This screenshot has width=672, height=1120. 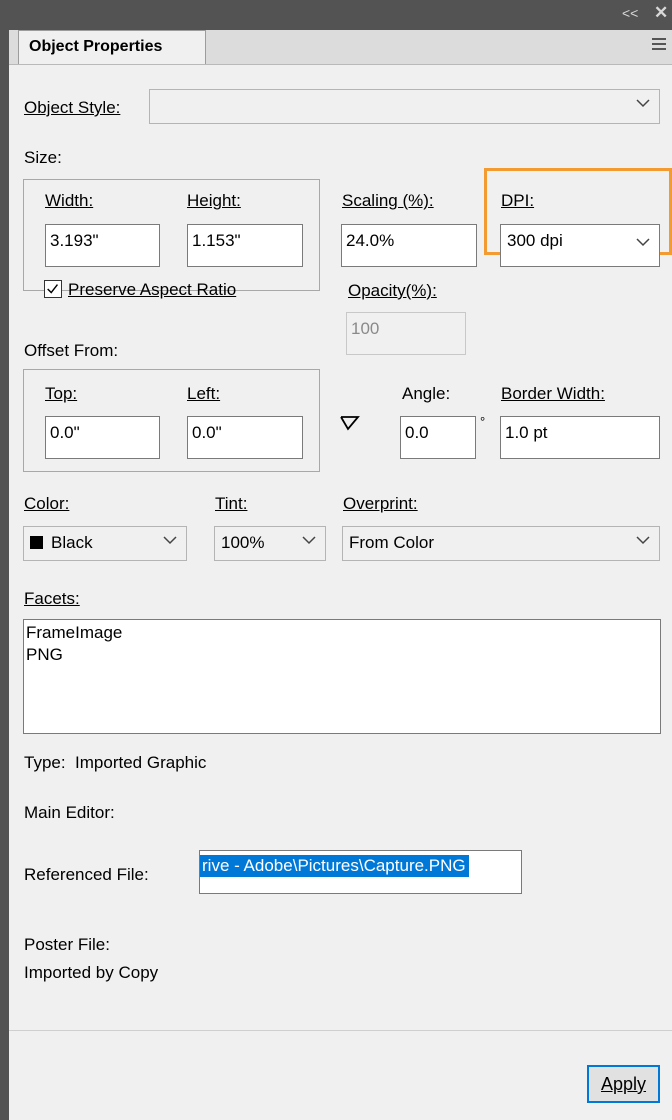 I want to click on scaling-input: 24.0%, so click(x=409, y=245).